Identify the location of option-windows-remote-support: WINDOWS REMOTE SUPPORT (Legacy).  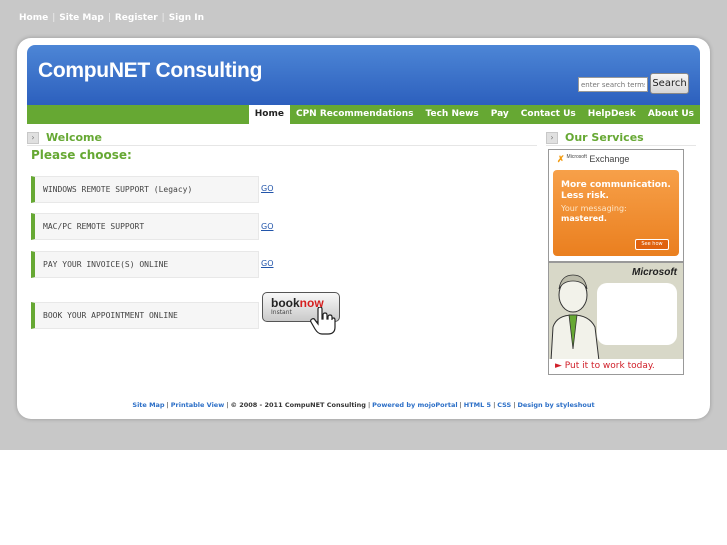
(145, 189).